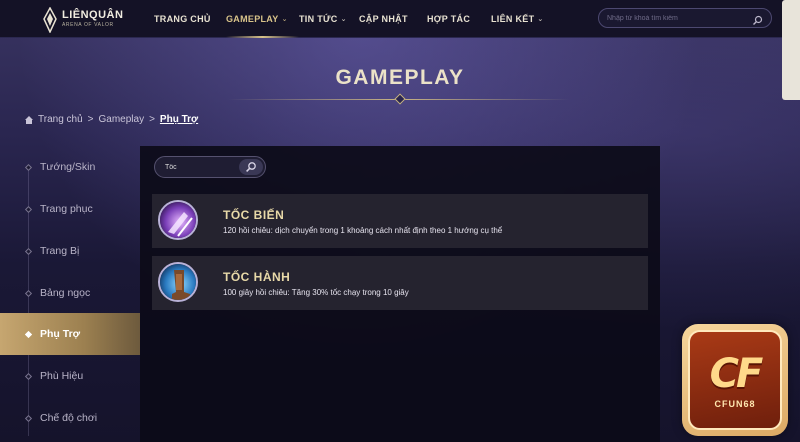  I want to click on nav-item-gameplay: GAMEPLAY ⌄, so click(262, 19).